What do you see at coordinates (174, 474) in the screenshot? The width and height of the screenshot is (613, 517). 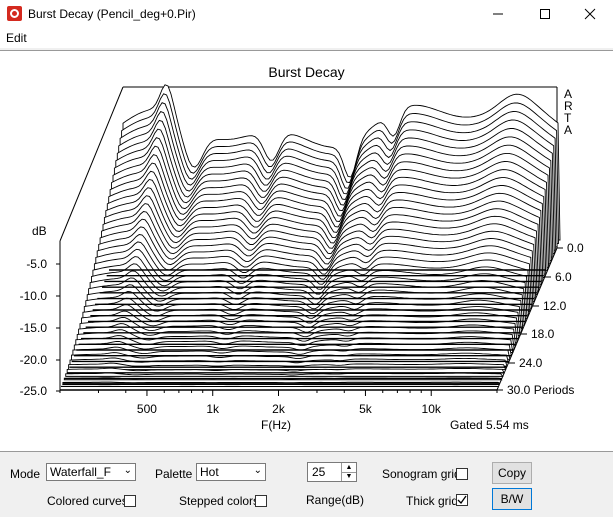 I see `palette-label: Palette` at bounding box center [174, 474].